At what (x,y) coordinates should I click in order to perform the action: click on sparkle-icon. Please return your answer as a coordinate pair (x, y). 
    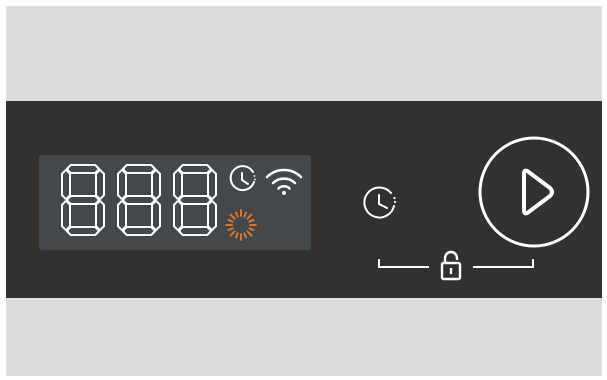
    Looking at the image, I should click on (241, 225).